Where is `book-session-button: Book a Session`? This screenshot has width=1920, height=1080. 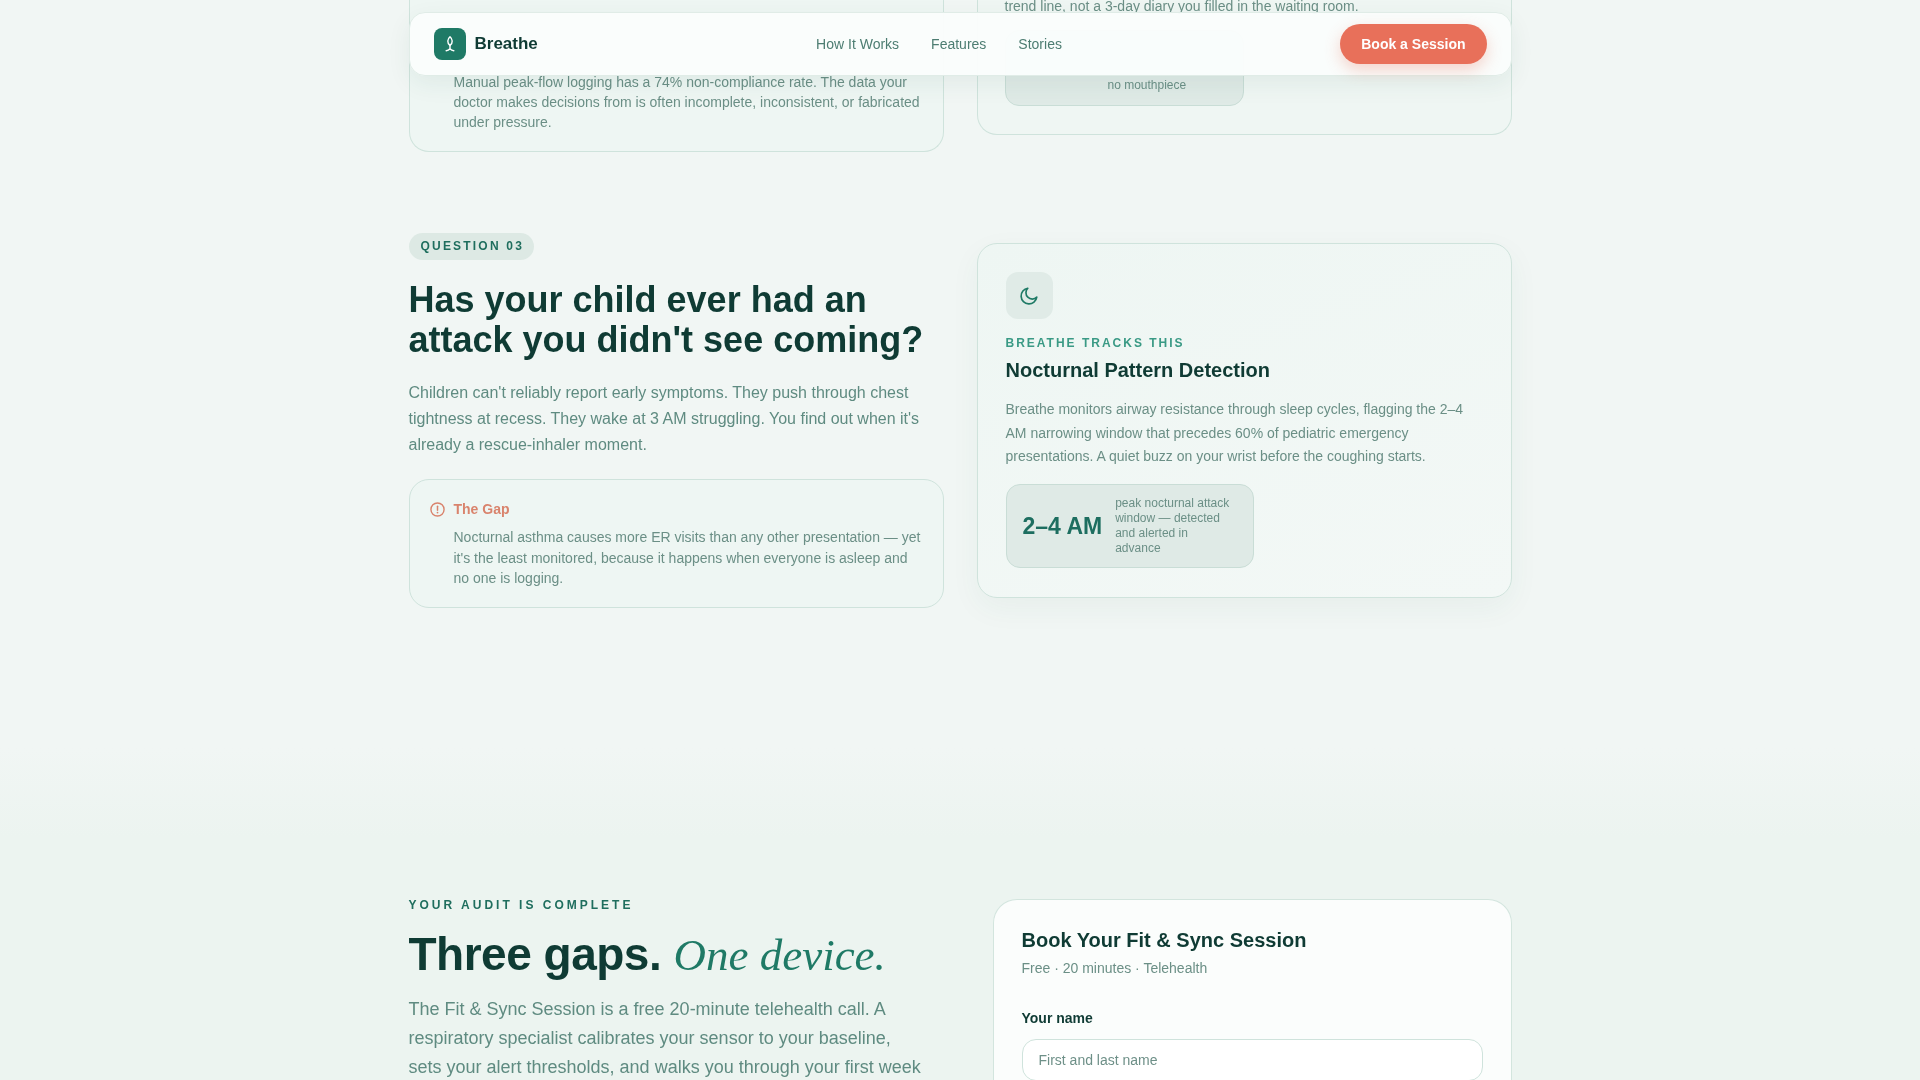
book-session-button: Book a Session is located at coordinates (1413, 44).